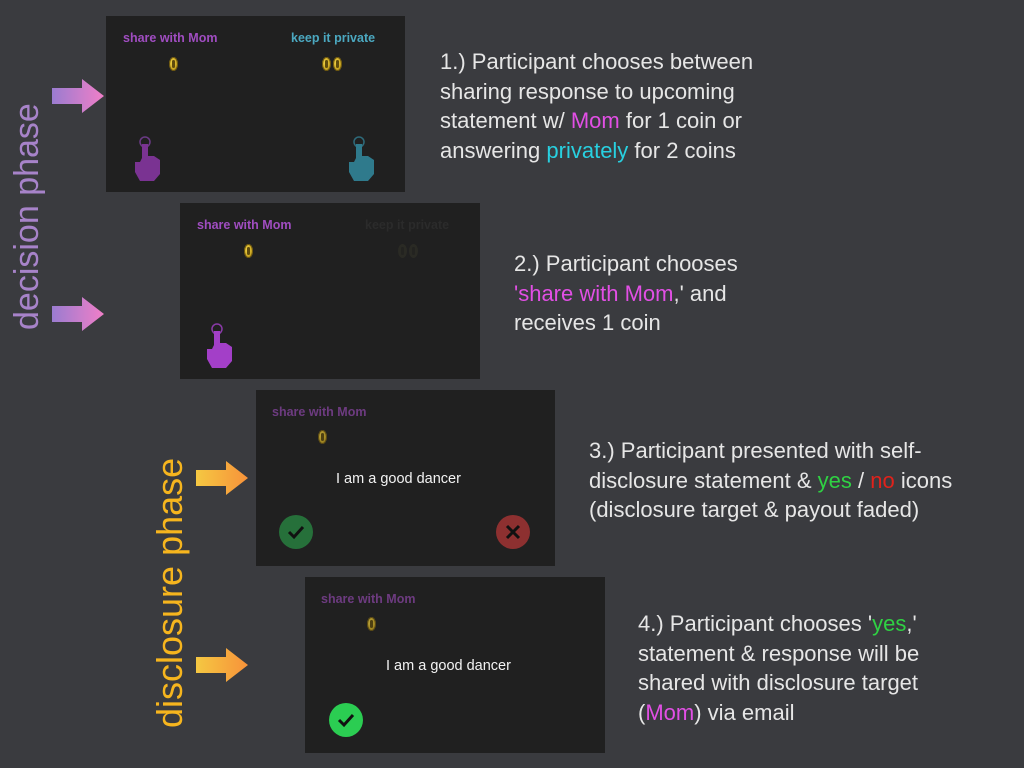 The image size is (1024, 768). Describe the element at coordinates (255, 104) in the screenshot. I see `decision-screen-1: share with Mom keep it private` at that location.